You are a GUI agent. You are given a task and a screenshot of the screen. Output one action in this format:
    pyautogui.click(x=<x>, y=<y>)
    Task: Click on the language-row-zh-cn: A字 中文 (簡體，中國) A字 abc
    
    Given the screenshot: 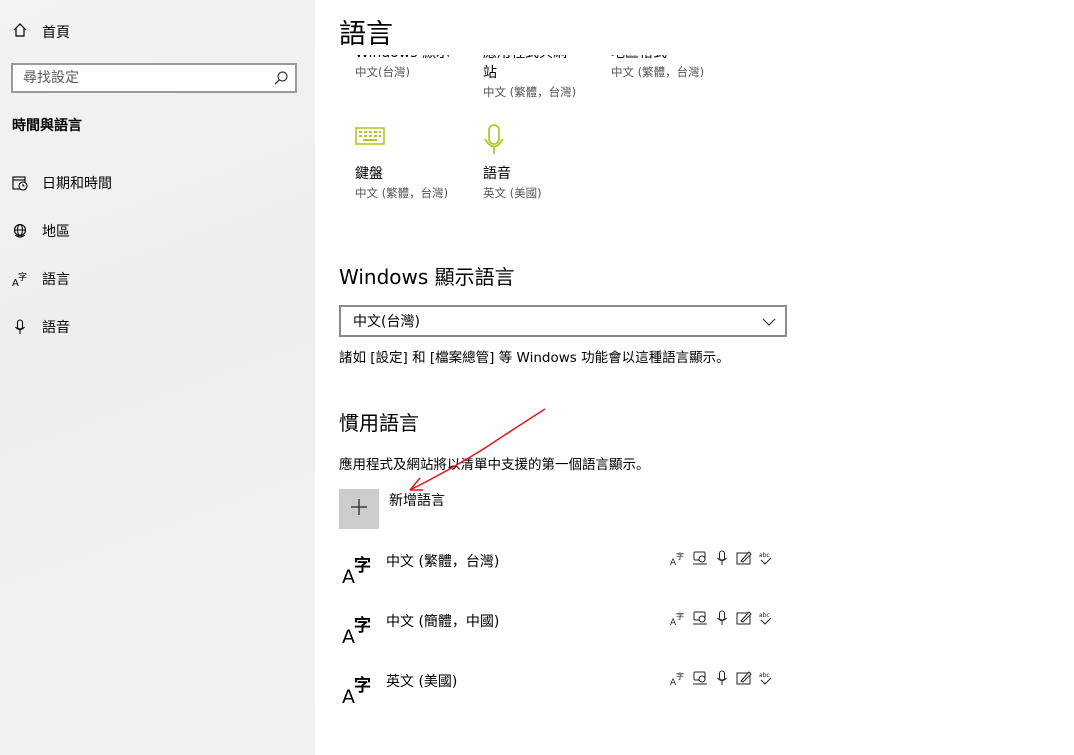 What is the action you would take?
    pyautogui.click(x=559, y=634)
    